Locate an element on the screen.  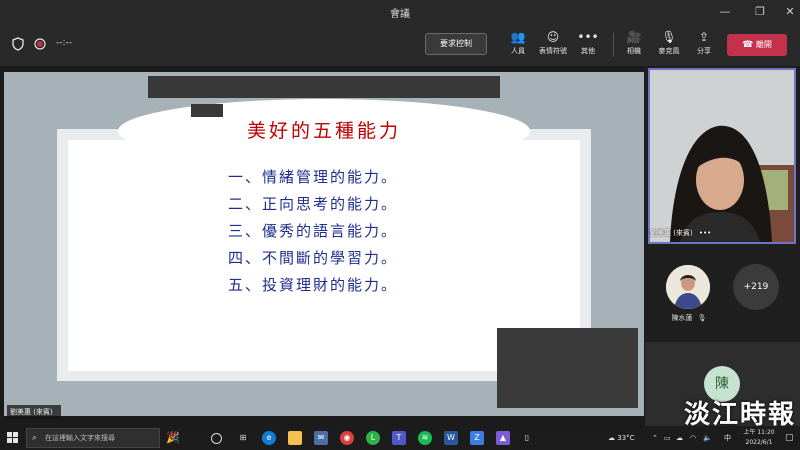
phone-hangup-icon: ☎ is located at coordinates (748, 45).